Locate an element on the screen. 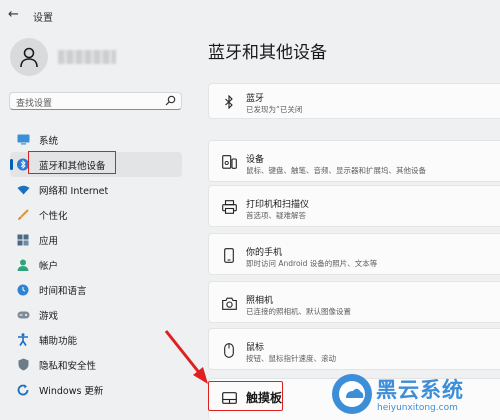  watermark-name: 黑云系统 is located at coordinates (420, 390).